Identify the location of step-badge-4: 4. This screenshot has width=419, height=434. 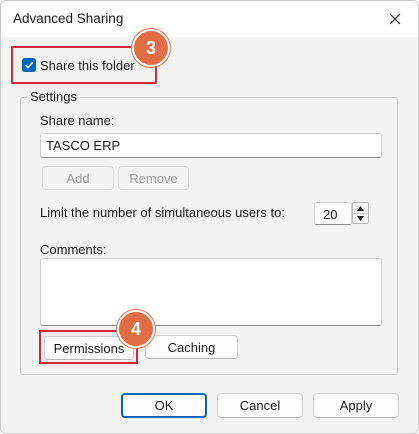
(136, 329).